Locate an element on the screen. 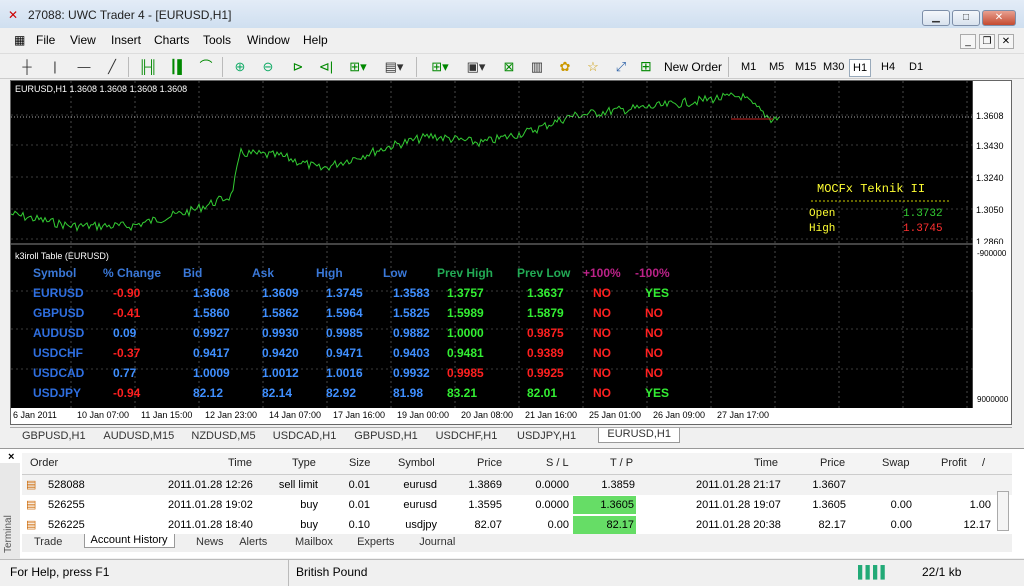 The image size is (1024, 586). terminal-tab: Mailbox is located at coordinates (314, 542).